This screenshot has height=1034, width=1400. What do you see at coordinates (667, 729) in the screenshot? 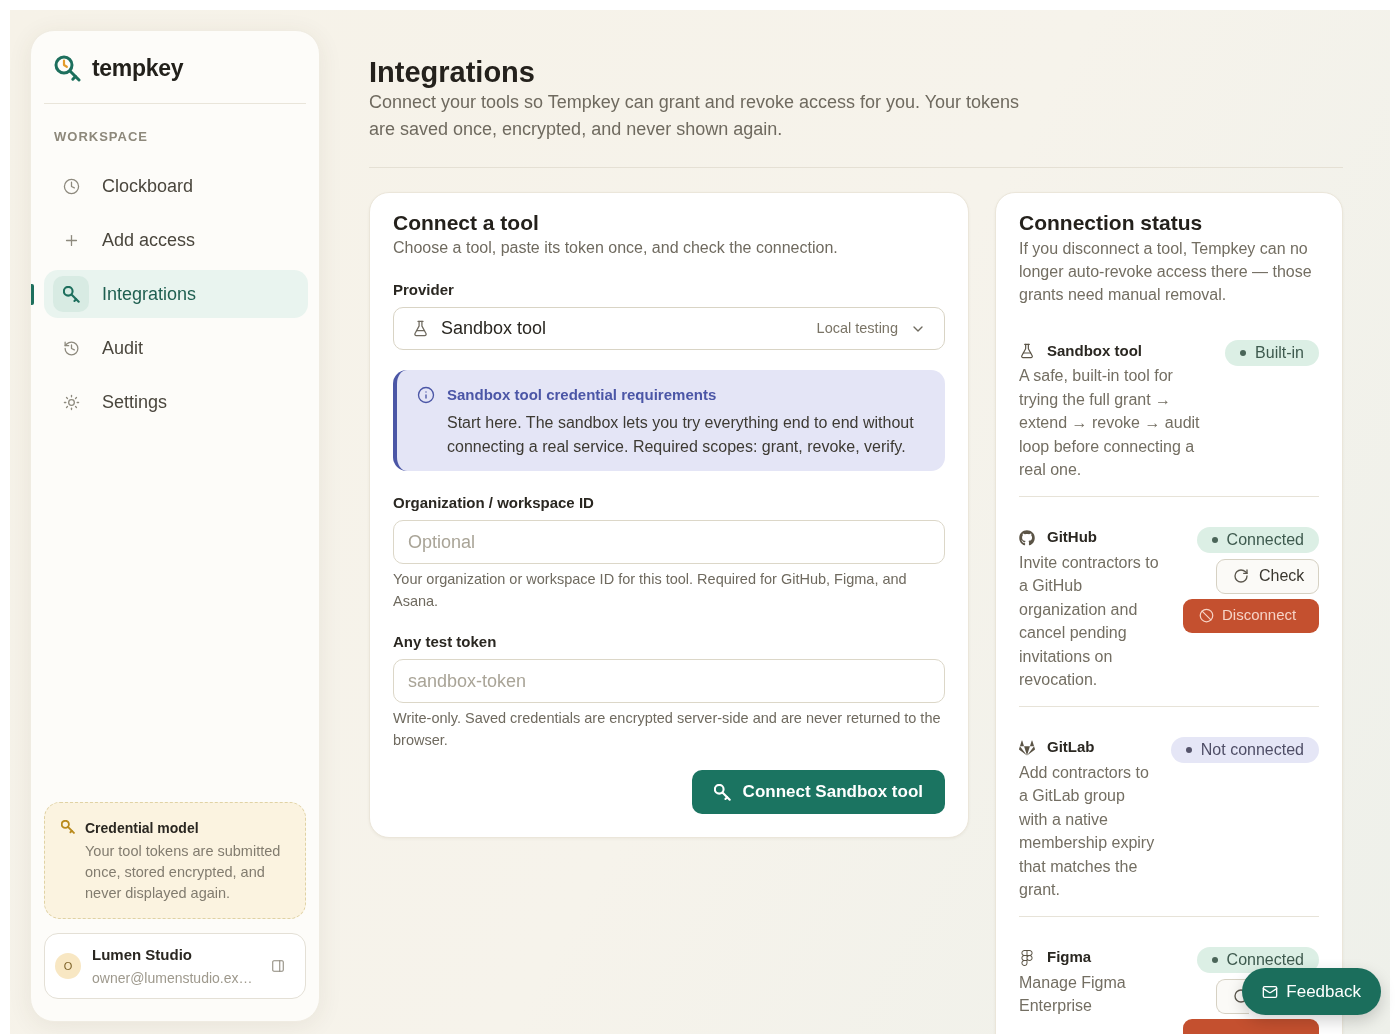
I see `field-help: Write-only. Saved credentials are encrypted server-side and are never returned to the browser.` at bounding box center [667, 729].